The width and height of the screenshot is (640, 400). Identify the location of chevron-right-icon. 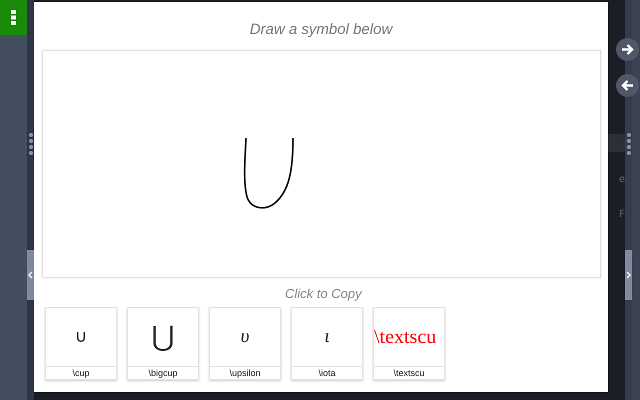
(628, 275).